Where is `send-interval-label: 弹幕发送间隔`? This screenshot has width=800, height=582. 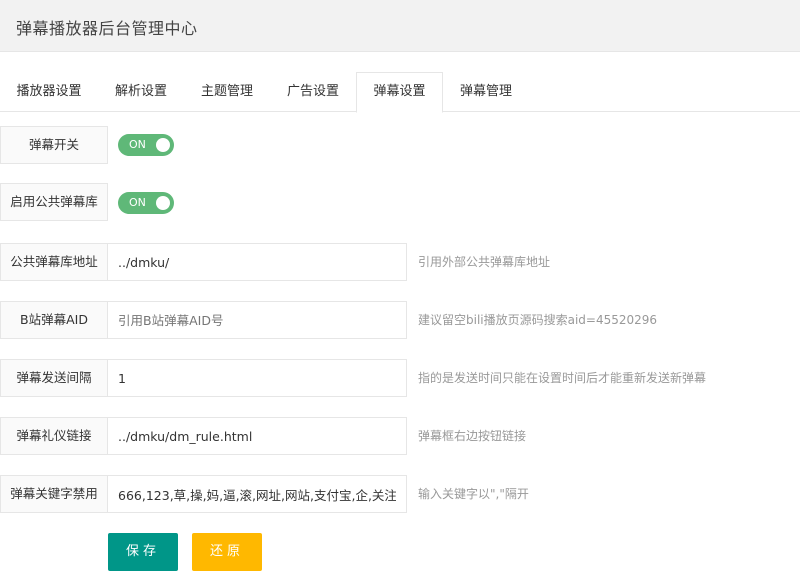 send-interval-label: 弹幕发送间隔 is located at coordinates (54, 378).